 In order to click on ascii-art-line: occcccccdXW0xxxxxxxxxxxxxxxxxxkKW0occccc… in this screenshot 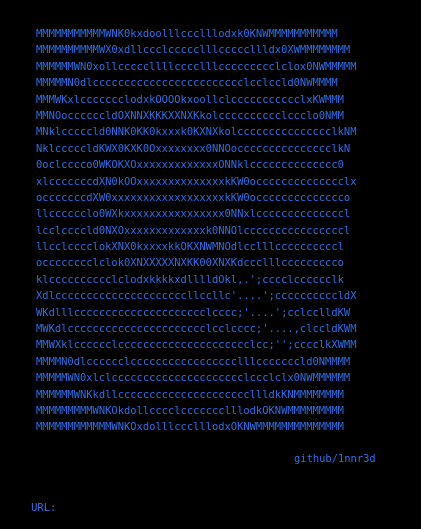, I will do `click(193, 197)`.